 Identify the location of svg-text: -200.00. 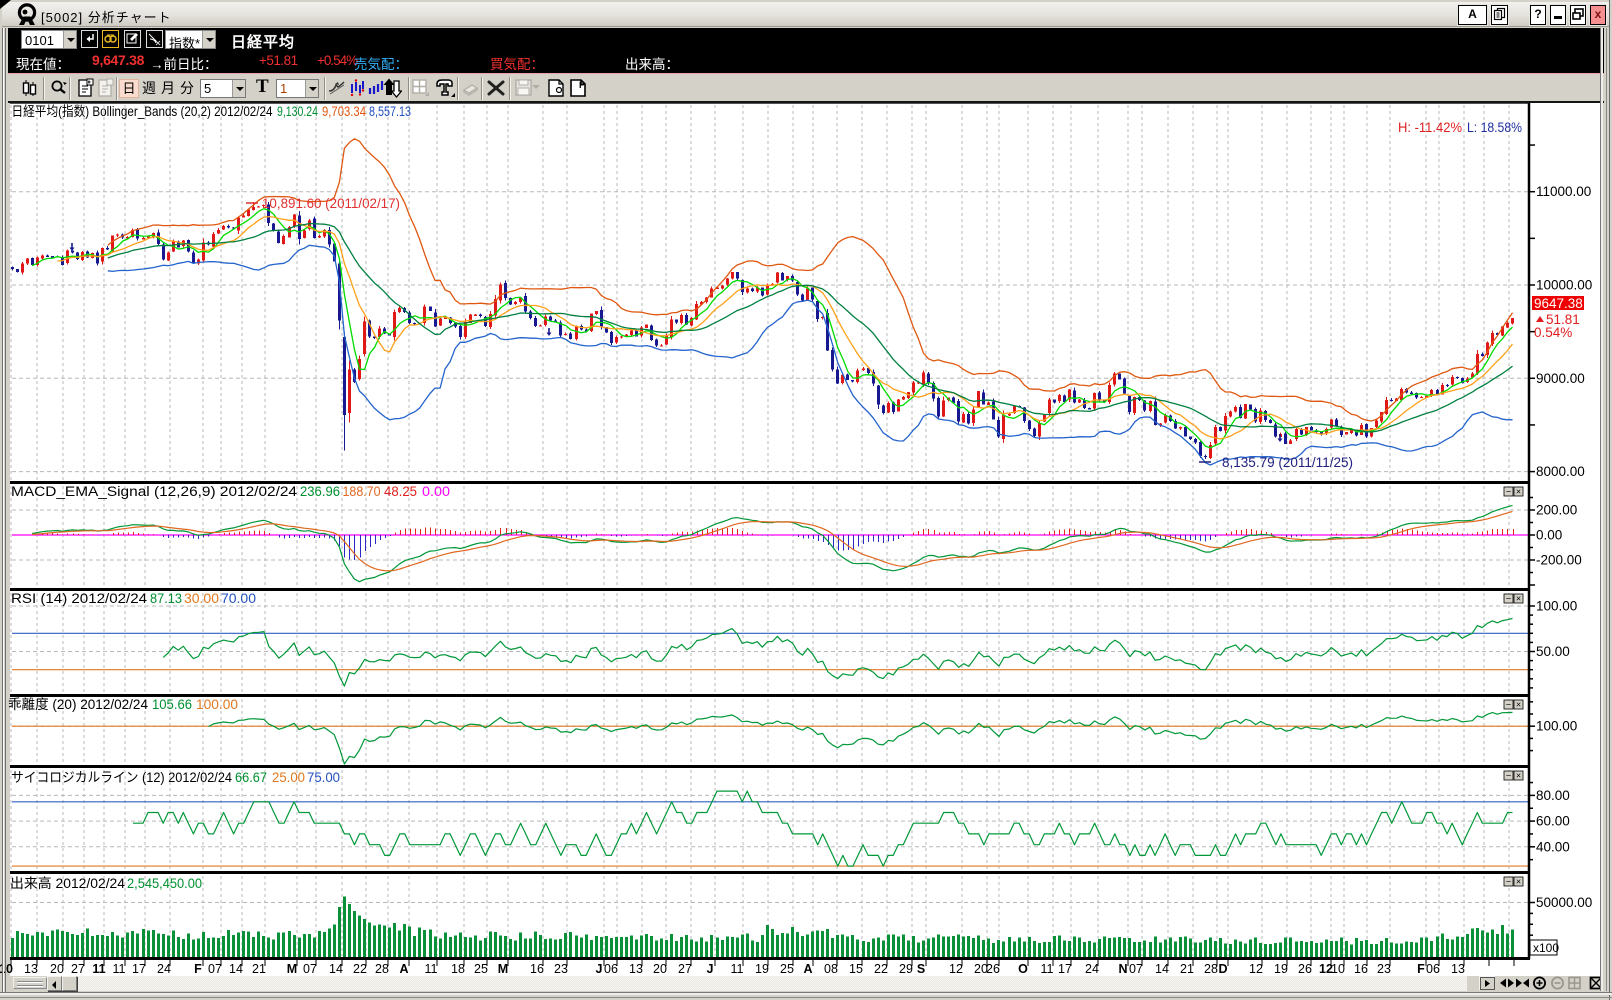
(1559, 560).